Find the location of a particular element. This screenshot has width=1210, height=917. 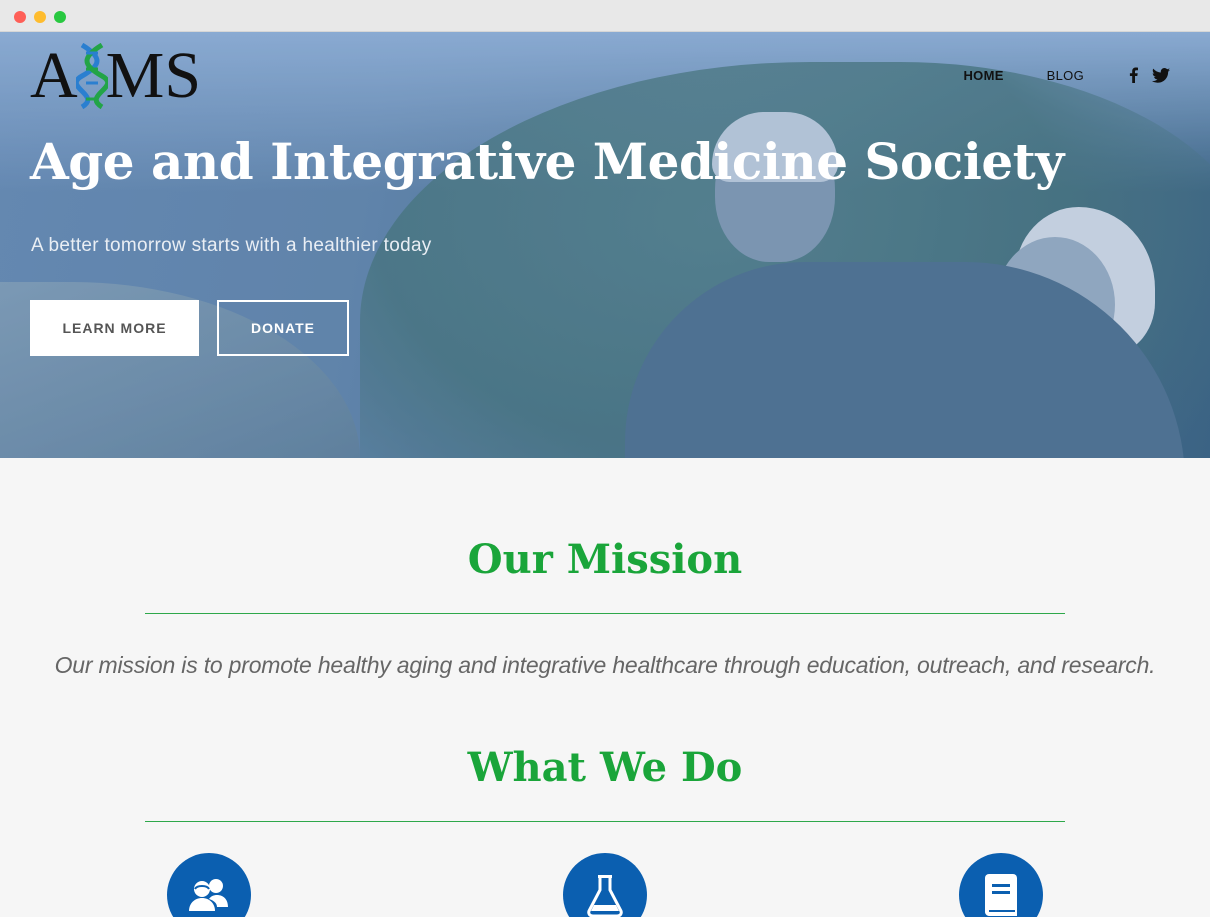

hero-title: Age and Integrative Medicine Society is located at coordinates (547, 161).